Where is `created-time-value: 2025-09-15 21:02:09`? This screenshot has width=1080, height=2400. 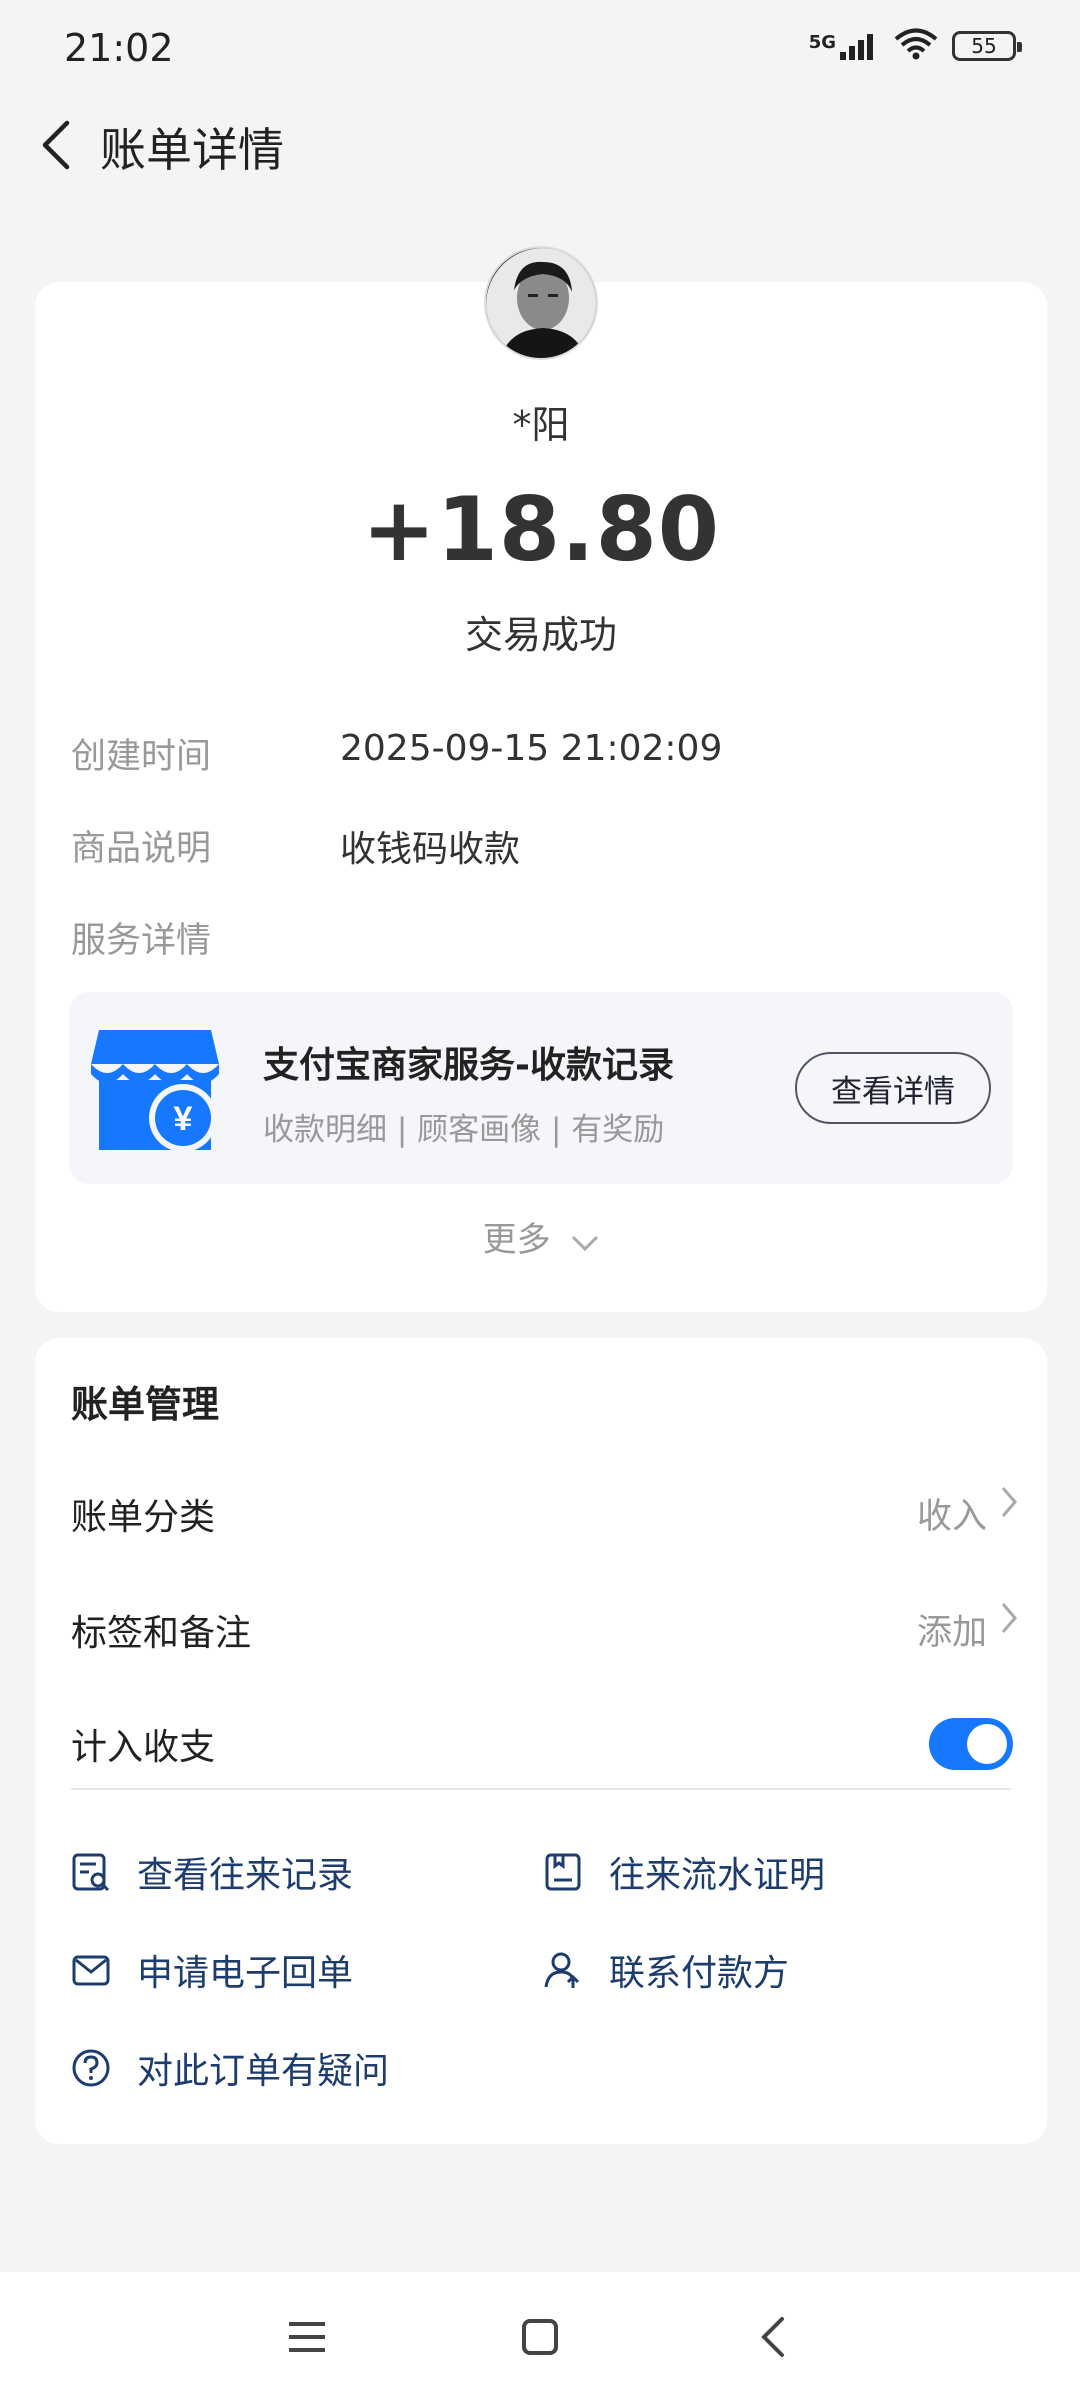 created-time-value: 2025-09-15 21:02:09 is located at coordinates (531, 748).